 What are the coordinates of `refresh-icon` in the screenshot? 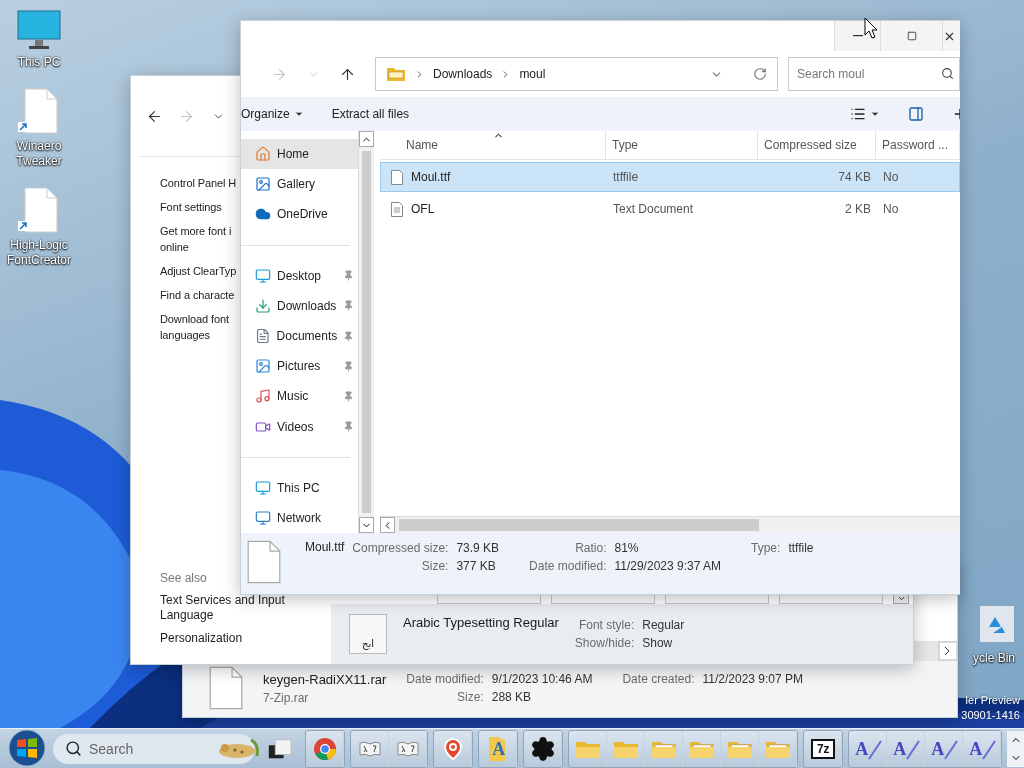 It's located at (760, 74).